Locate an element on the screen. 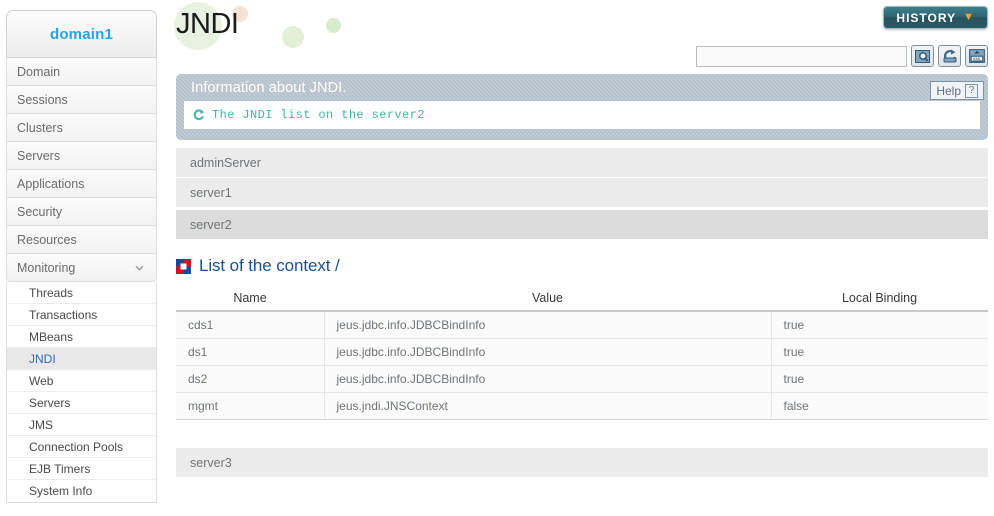 This screenshot has width=994, height=516. domain-selector: domain1 is located at coordinates (81, 34).